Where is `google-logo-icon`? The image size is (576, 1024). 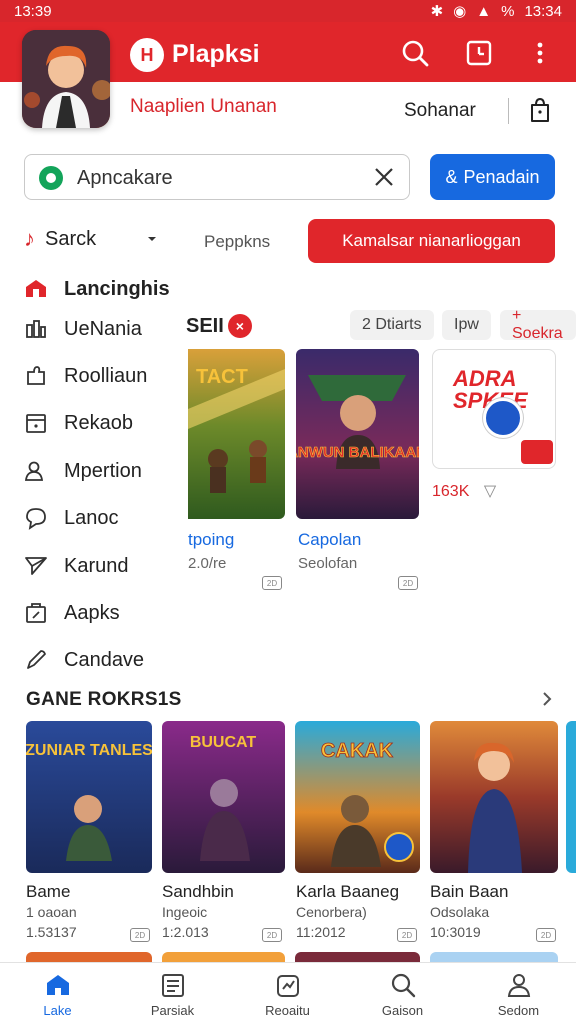
google-logo-icon is located at coordinates (51, 178).